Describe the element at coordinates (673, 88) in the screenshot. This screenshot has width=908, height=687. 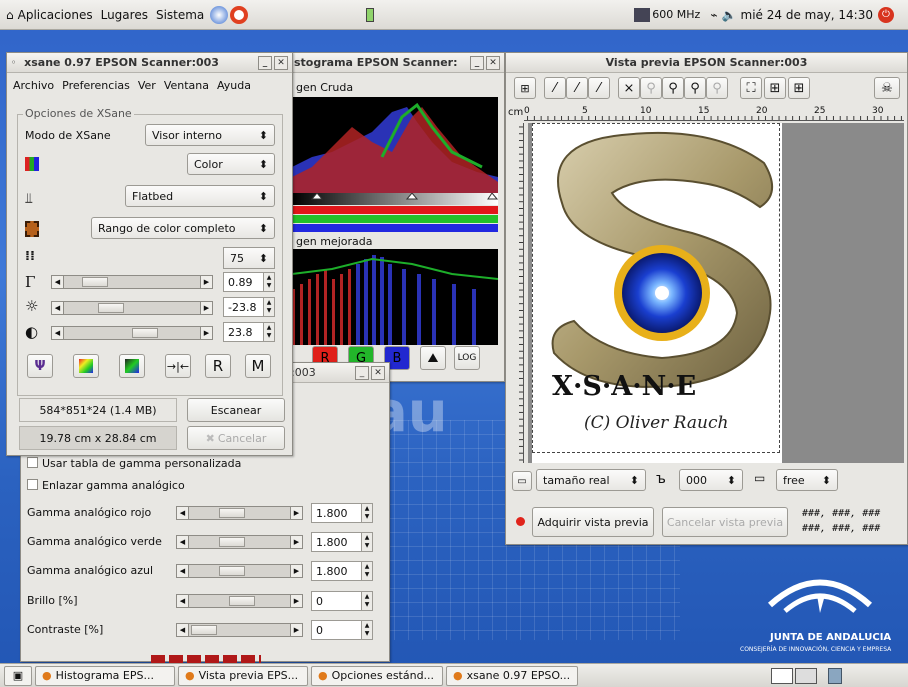
I see `zoom-in-icon: ⚲` at that location.